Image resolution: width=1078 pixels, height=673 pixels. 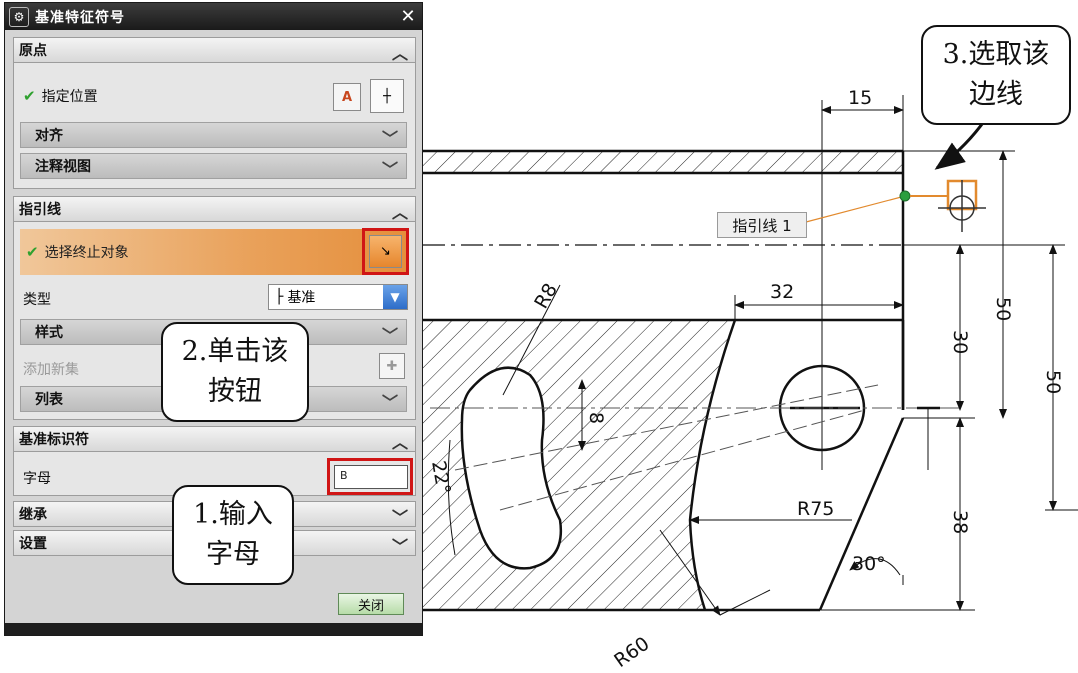 What do you see at coordinates (40, 210) in the screenshot?
I see `section-leader-label: 指引线` at bounding box center [40, 210].